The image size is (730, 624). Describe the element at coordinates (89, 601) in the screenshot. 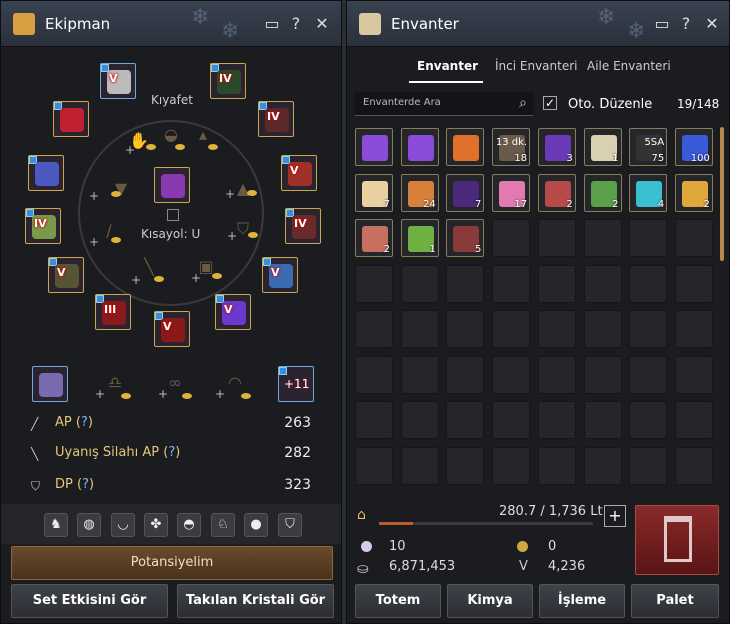

I see `set-effect-button: Set Etkisini Gör` at that location.